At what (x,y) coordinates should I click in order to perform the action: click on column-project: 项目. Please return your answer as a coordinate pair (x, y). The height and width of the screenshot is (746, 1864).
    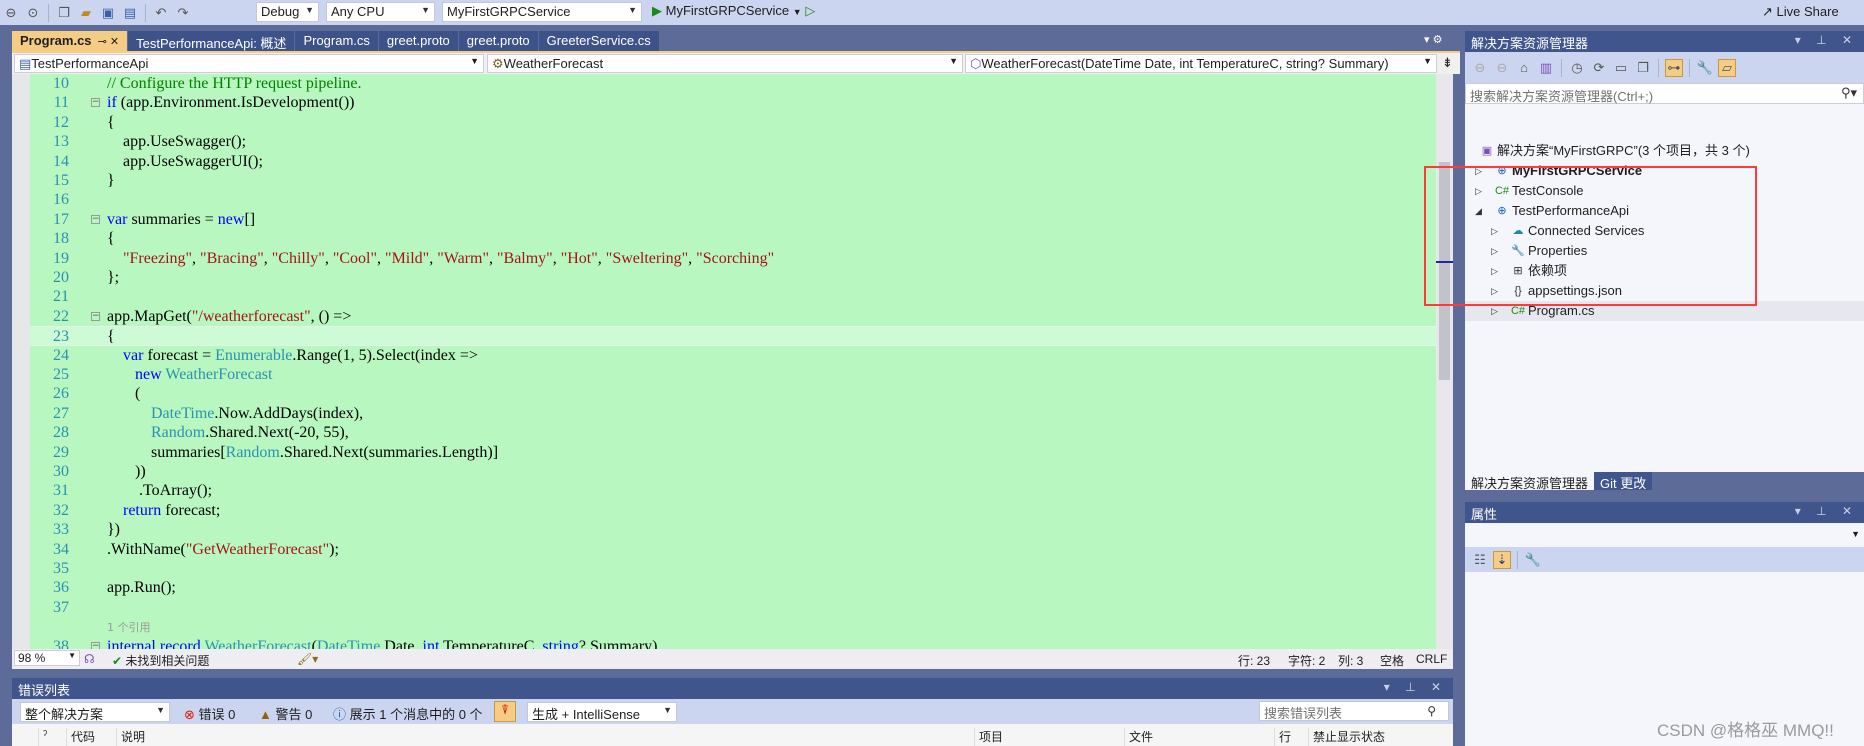
    Looking at the image, I should click on (988, 737).